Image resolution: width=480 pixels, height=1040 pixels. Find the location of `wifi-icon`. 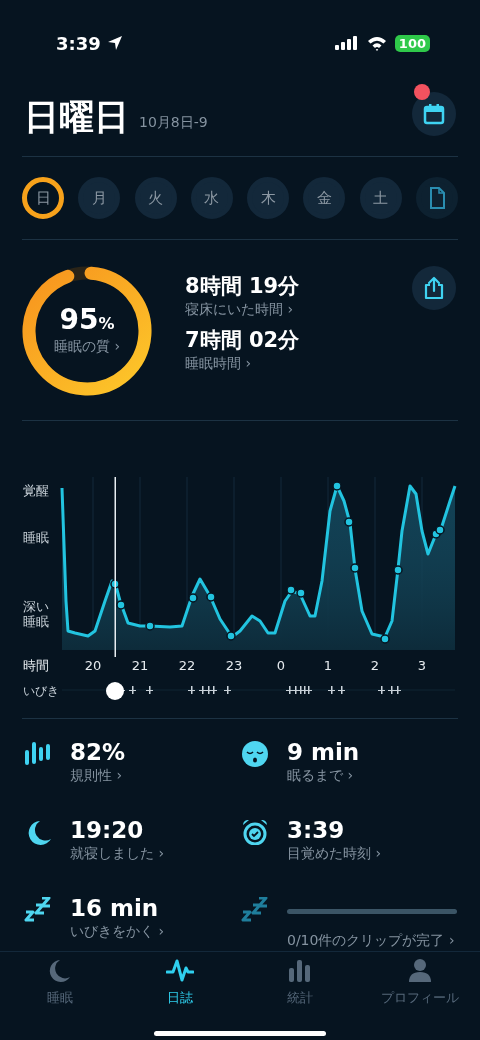

wifi-icon is located at coordinates (376, 43).